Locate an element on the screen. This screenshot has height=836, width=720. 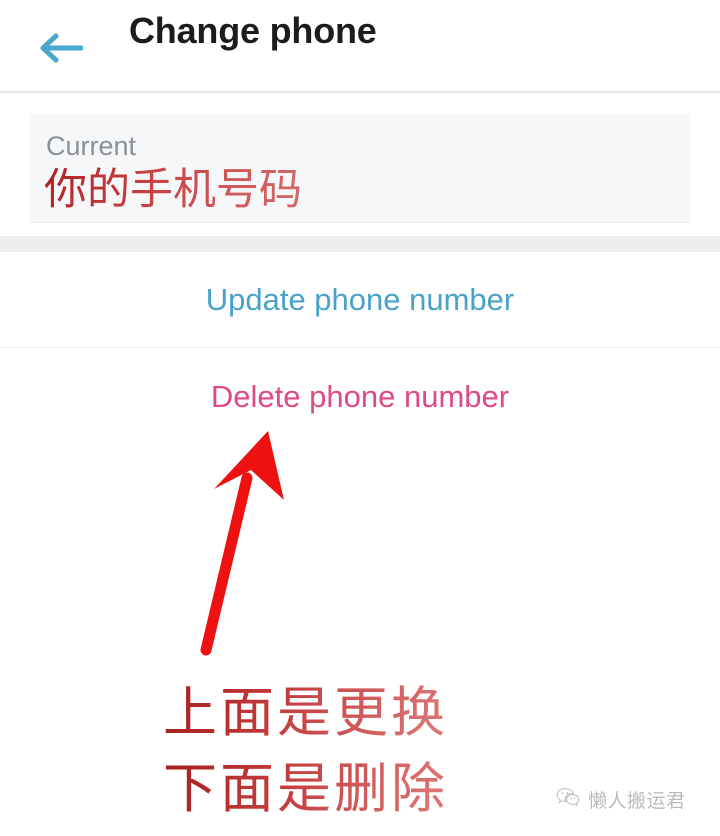
annotation-line-1: 上面是更换 is located at coordinates (305, 712).